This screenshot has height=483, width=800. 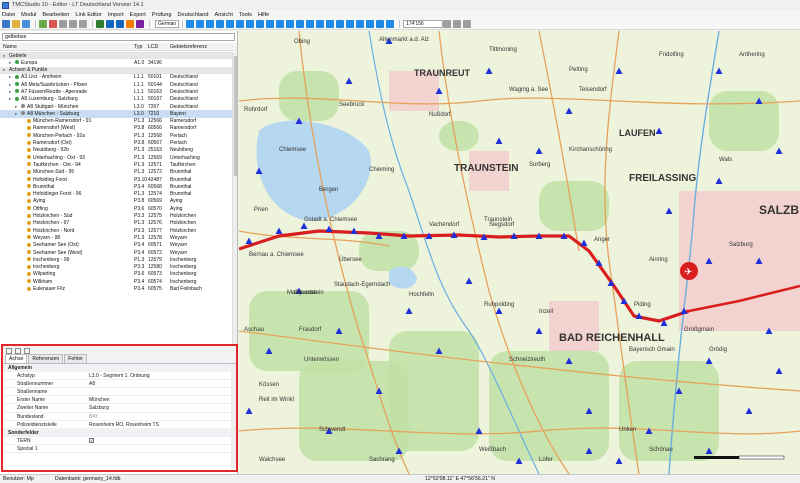 What do you see at coordinates (200, 24) in the screenshot?
I see `map-tool-2-icon` at bounding box center [200, 24].